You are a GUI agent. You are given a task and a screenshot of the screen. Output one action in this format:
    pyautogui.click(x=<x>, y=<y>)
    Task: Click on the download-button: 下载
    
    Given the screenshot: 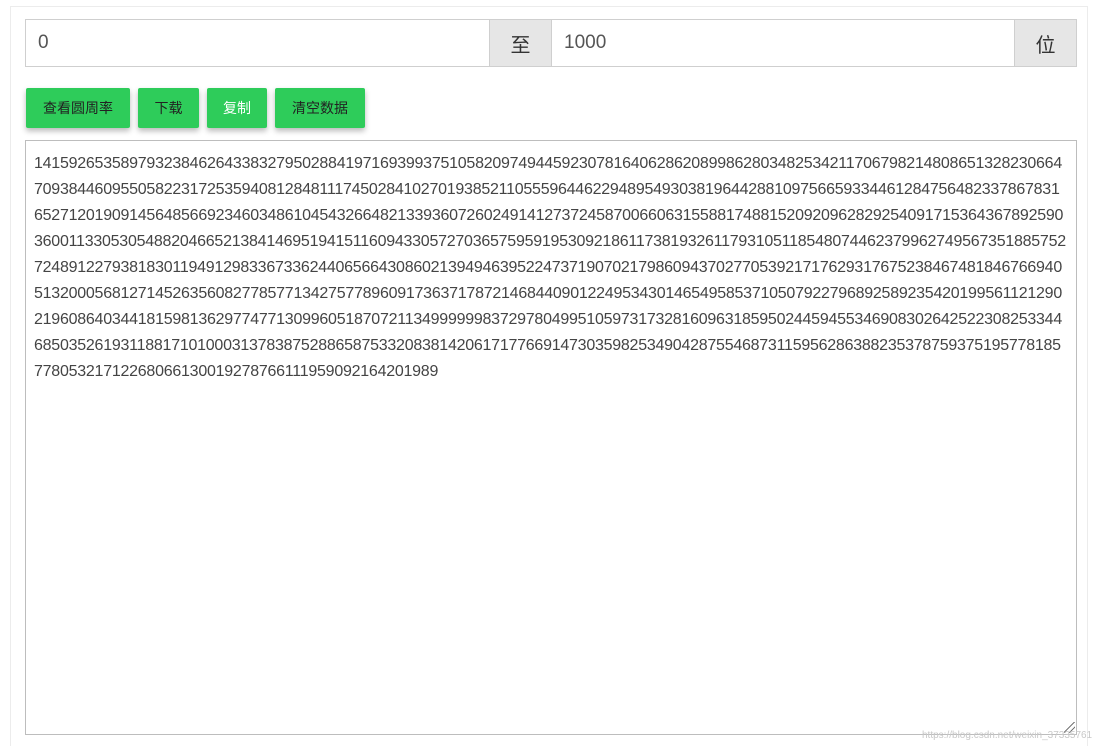 What is the action you would take?
    pyautogui.click(x=168, y=108)
    